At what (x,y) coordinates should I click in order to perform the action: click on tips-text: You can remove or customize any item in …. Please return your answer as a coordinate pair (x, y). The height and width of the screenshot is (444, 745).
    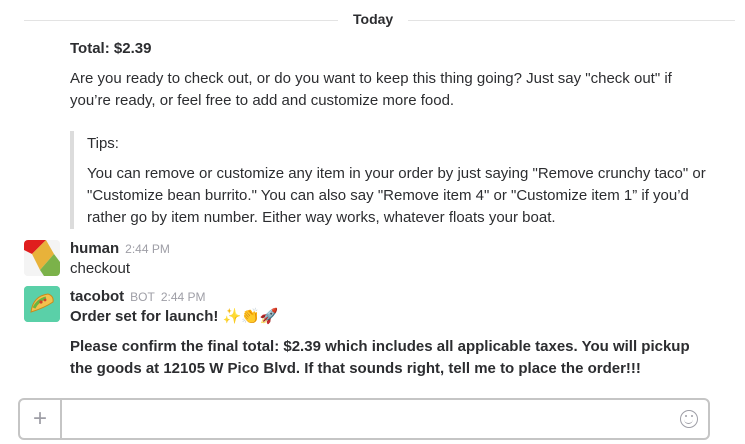
    Looking at the image, I should click on (396, 195).